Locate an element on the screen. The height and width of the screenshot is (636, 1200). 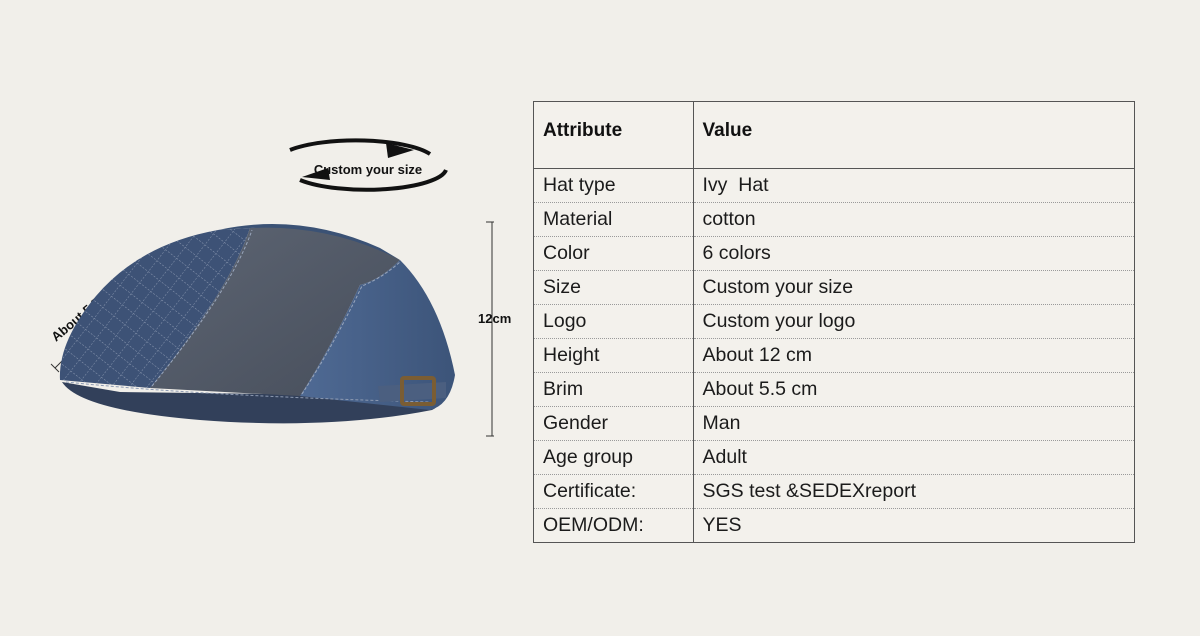
header-value: Value is located at coordinates (913, 135).